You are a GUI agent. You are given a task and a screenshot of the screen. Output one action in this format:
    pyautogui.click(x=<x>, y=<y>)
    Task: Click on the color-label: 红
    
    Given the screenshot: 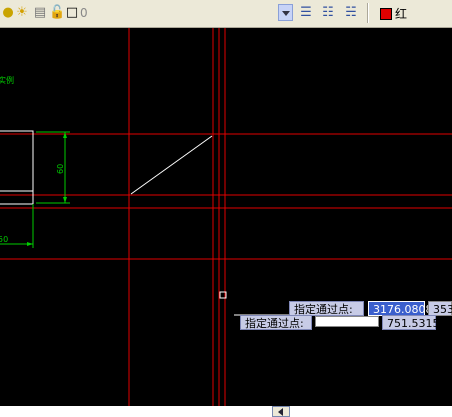 What is the action you would take?
    pyautogui.click(x=401, y=13)
    